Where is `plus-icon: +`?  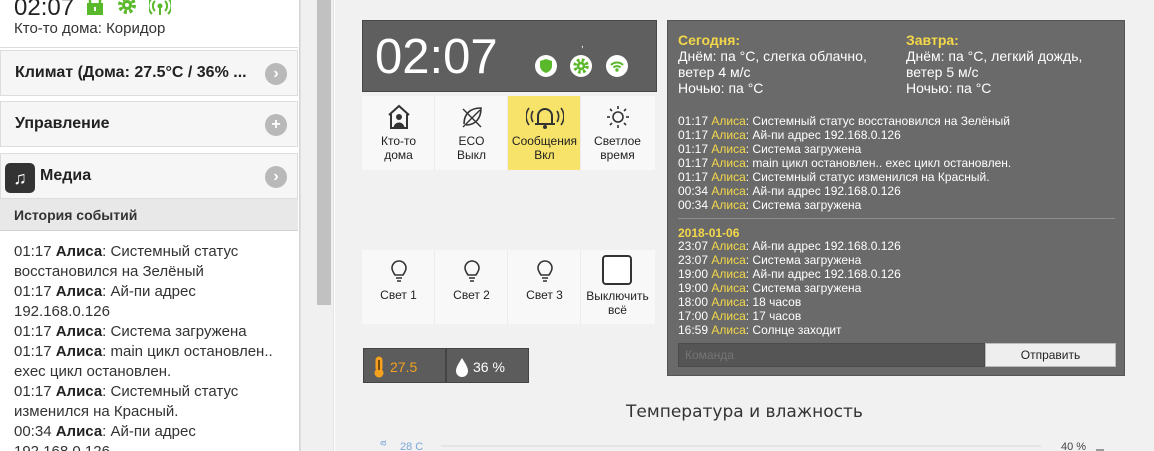
plus-icon: + is located at coordinates (276, 125).